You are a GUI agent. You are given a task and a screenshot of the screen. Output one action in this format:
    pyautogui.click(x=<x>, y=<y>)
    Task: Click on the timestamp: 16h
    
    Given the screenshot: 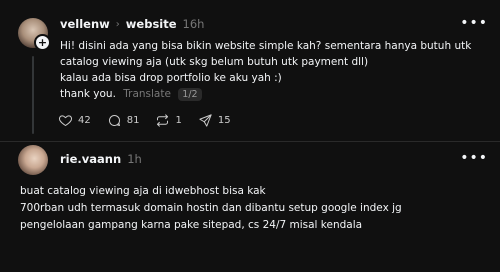 What is the action you would take?
    pyautogui.click(x=194, y=24)
    